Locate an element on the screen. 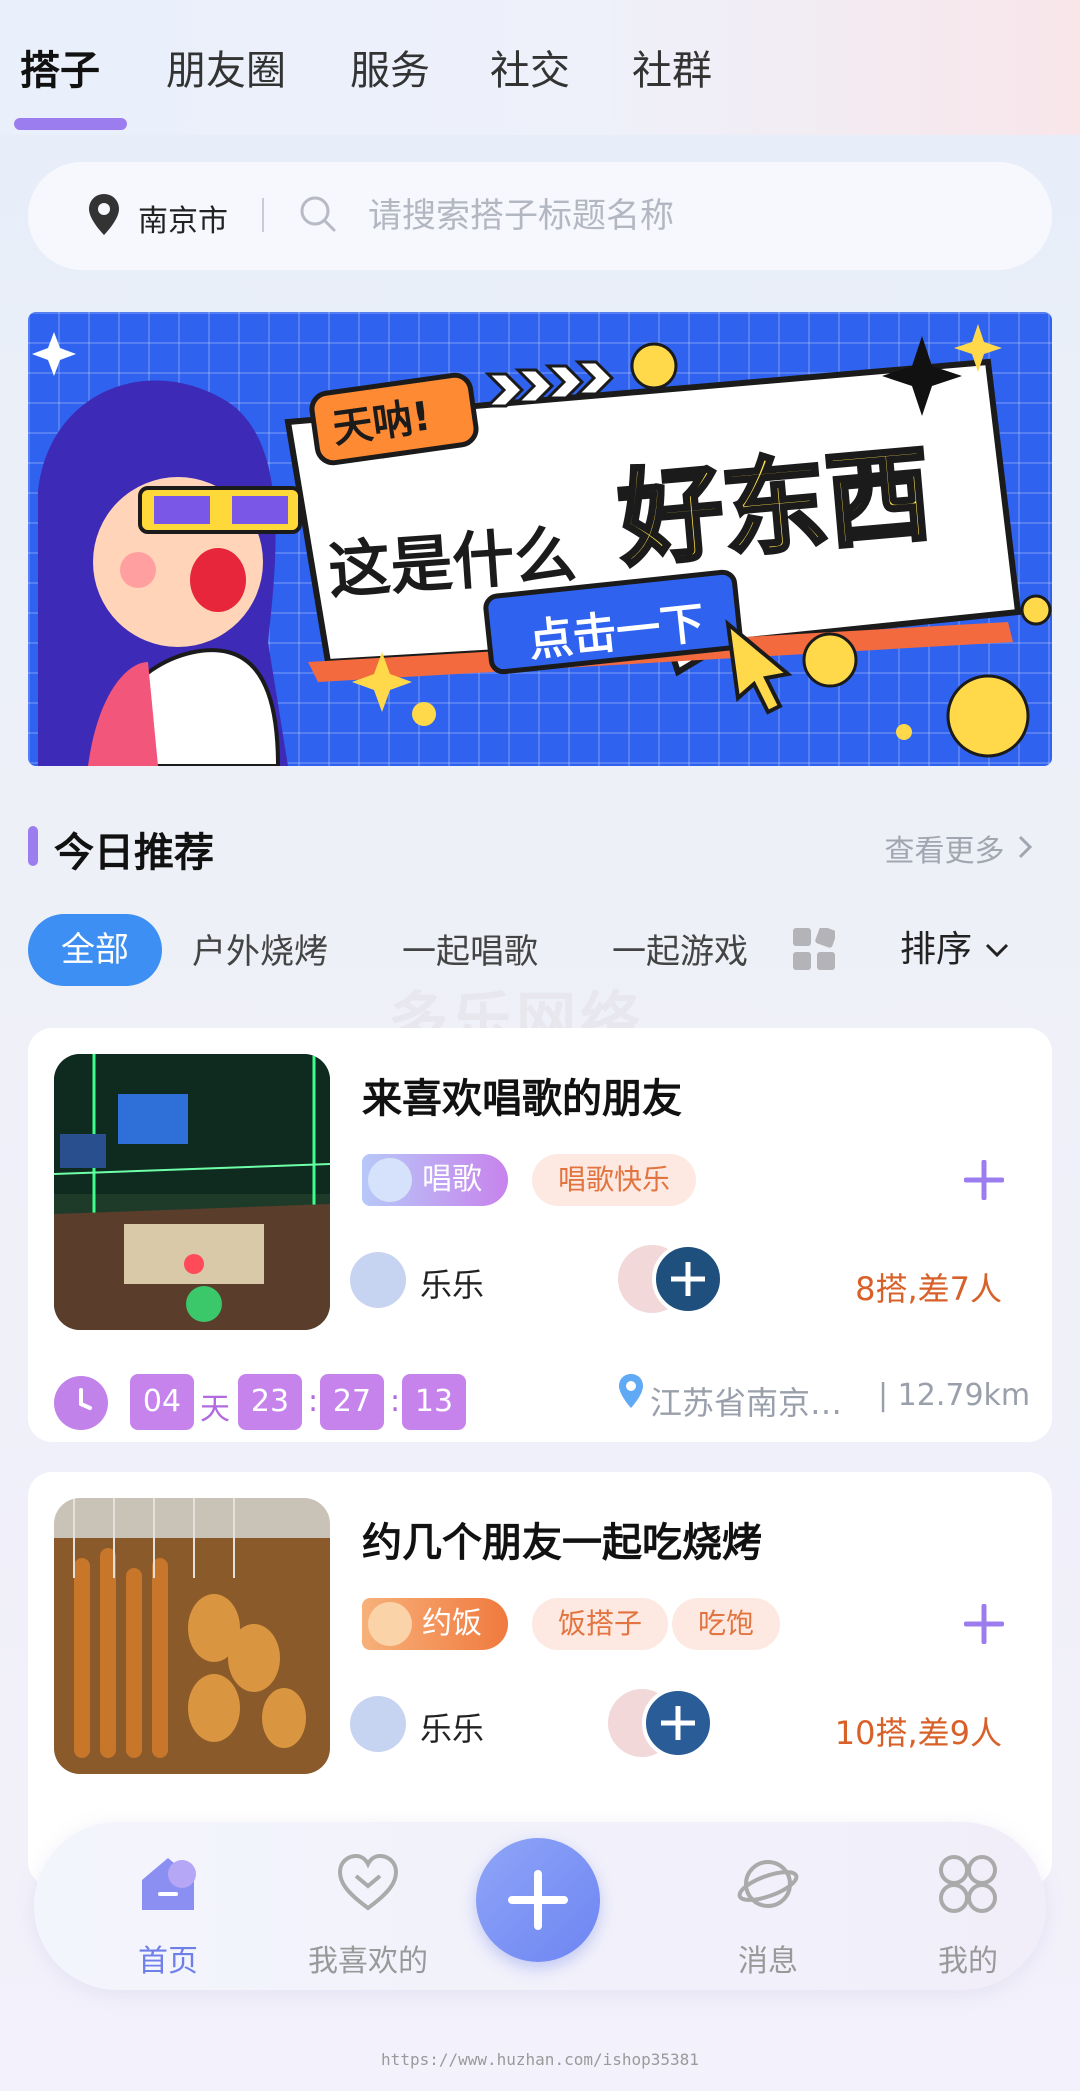  nav-mine-label: 我的 is located at coordinates (968, 1961).